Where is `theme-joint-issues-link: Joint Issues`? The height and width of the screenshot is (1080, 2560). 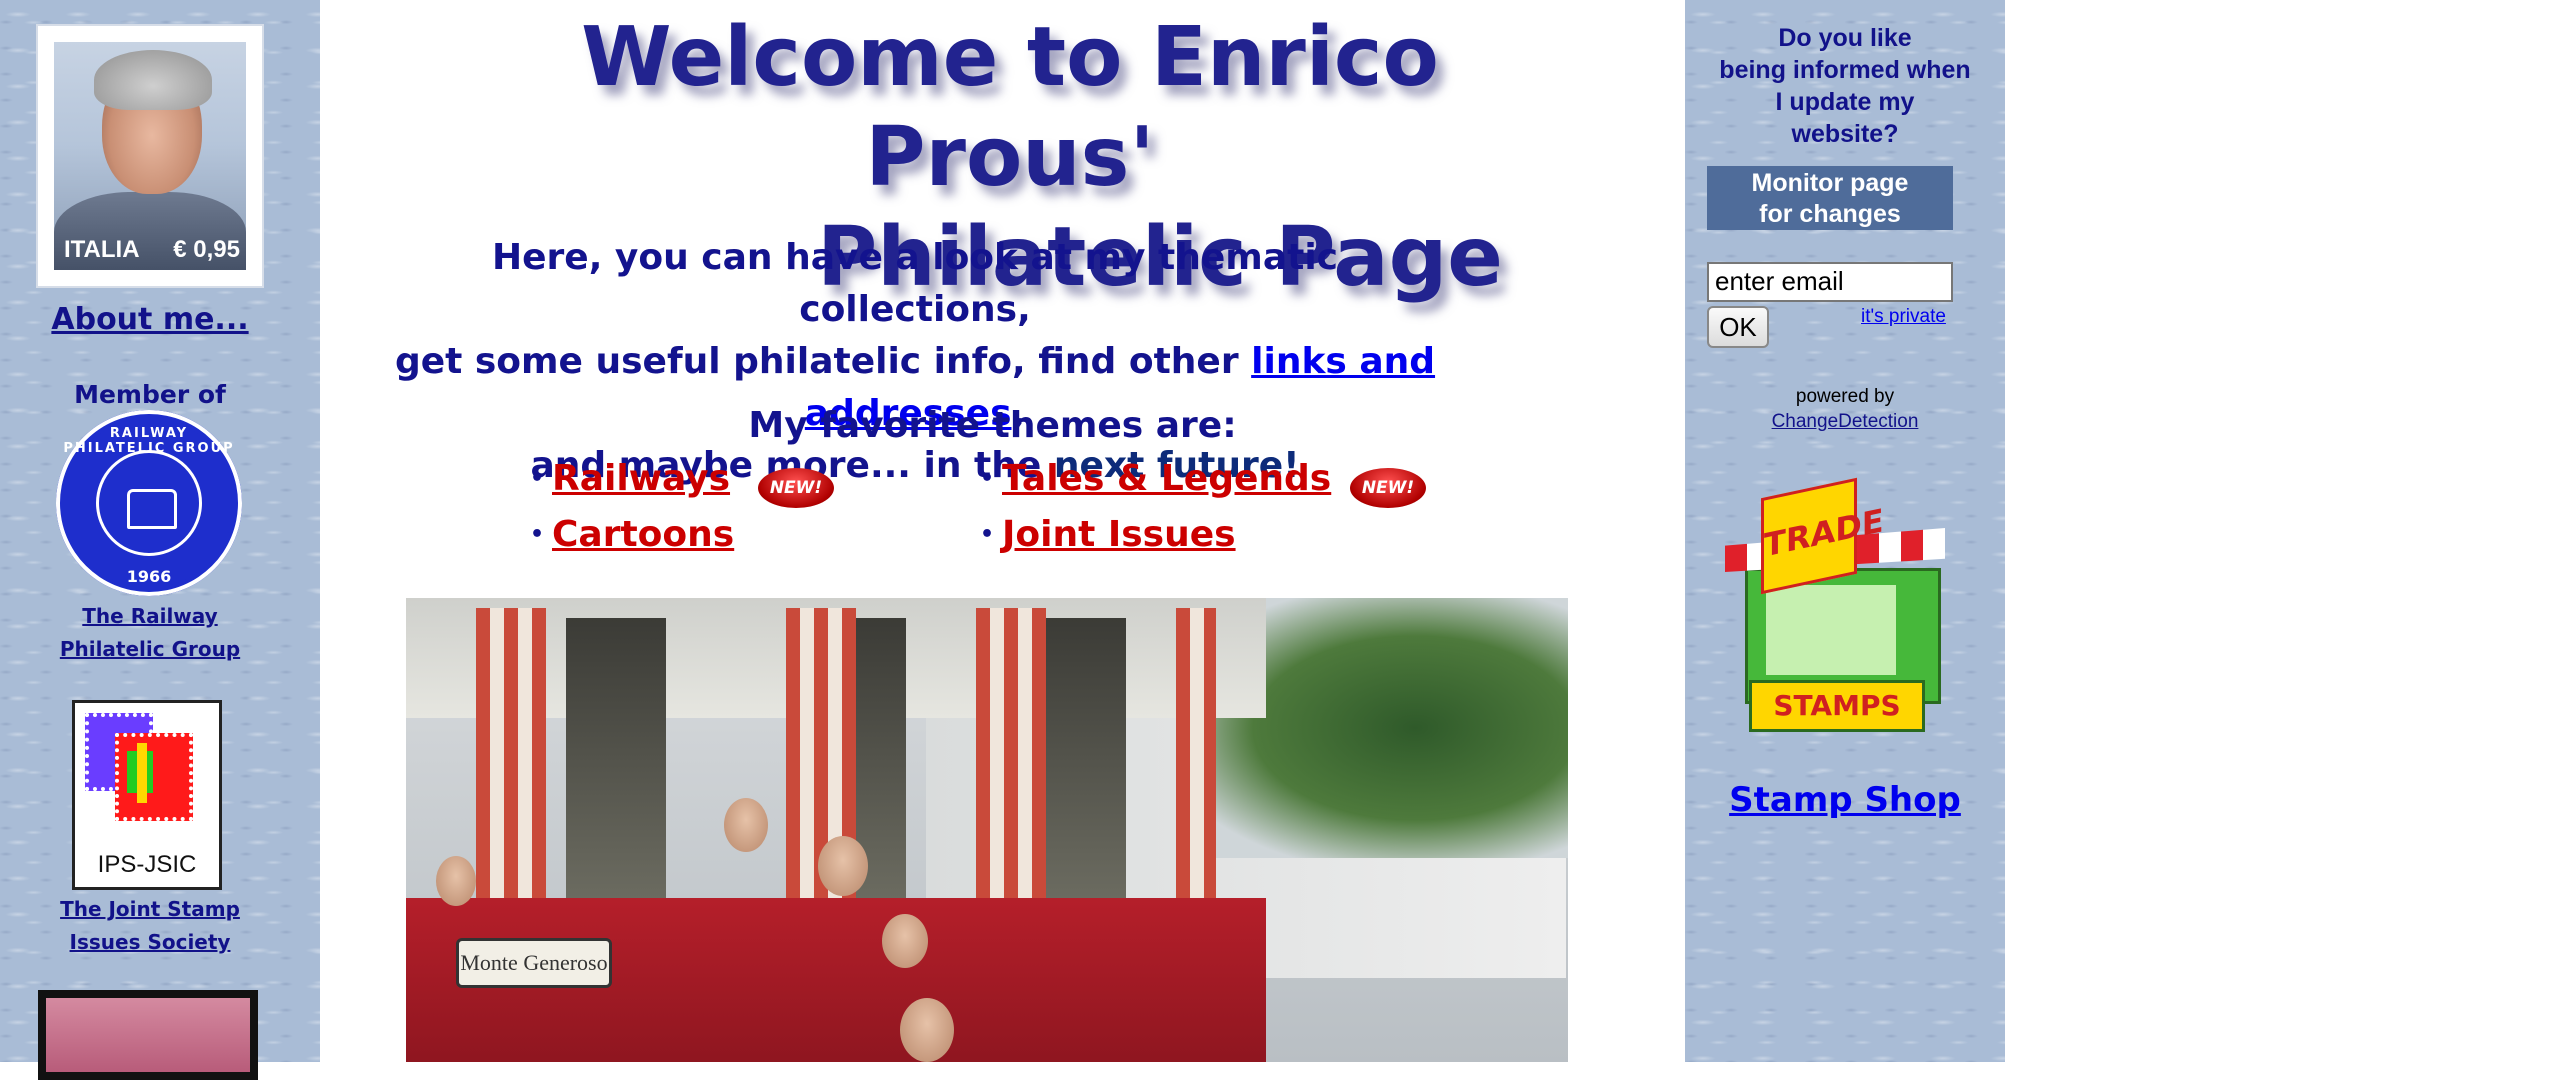 theme-joint-issues-link: Joint Issues is located at coordinates (1119, 534).